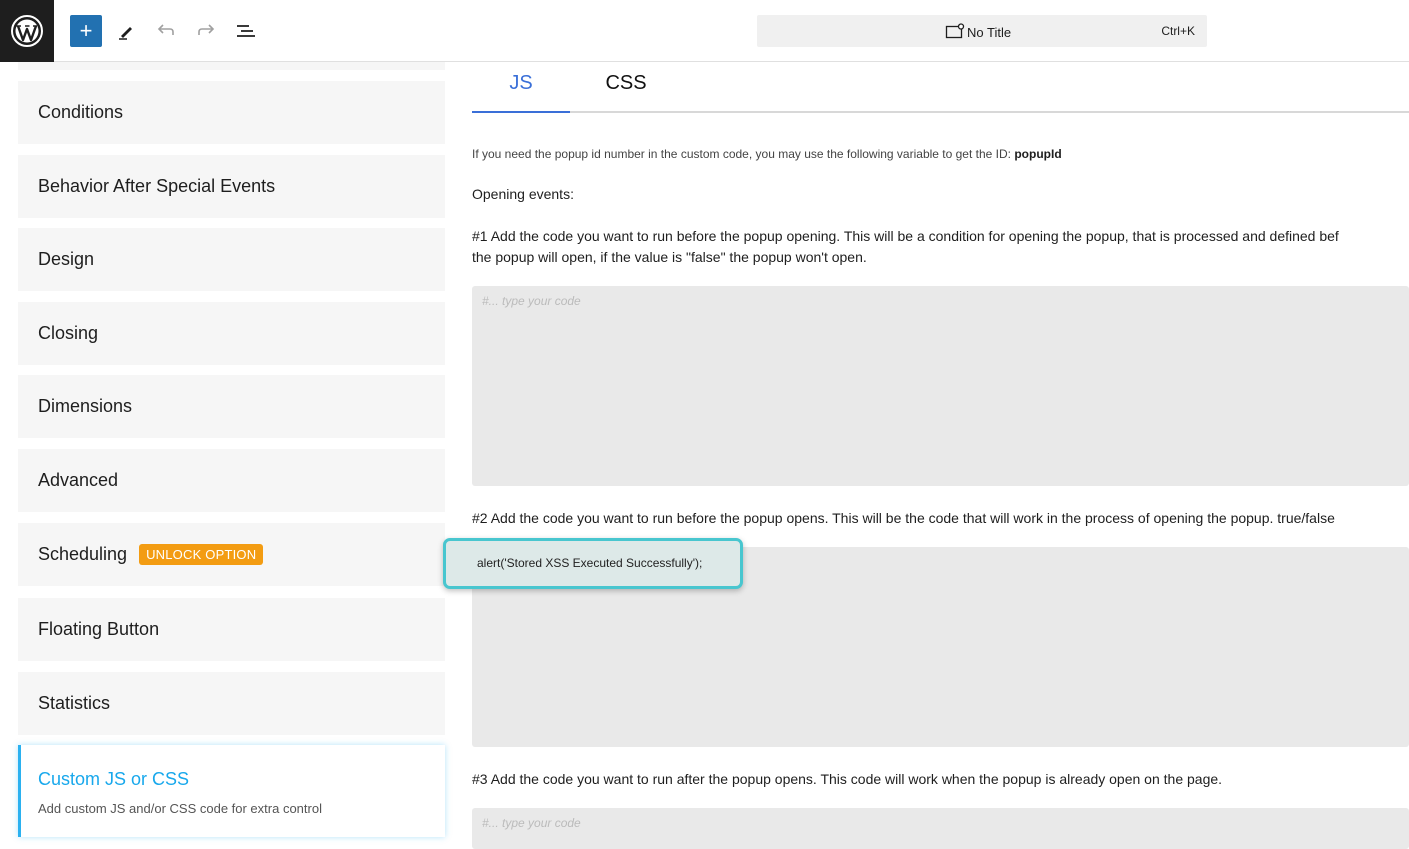 The image size is (1409, 849). What do you see at coordinates (201, 554) in the screenshot?
I see `unlock-option-badge: UNLOCK OPTION` at bounding box center [201, 554].